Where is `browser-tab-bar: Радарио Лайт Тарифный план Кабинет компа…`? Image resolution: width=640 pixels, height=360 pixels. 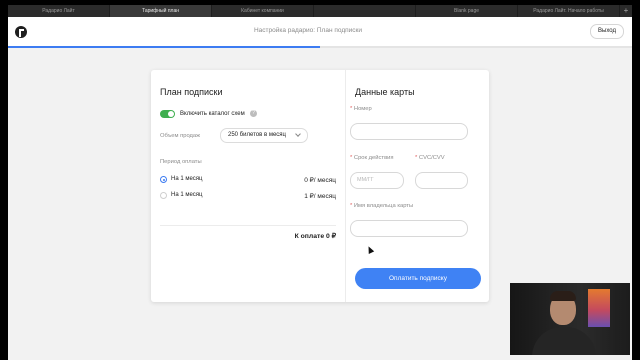 browser-tab-bar: Радарио Лайт Тарифный план Кабинет компа… is located at coordinates (320, 11).